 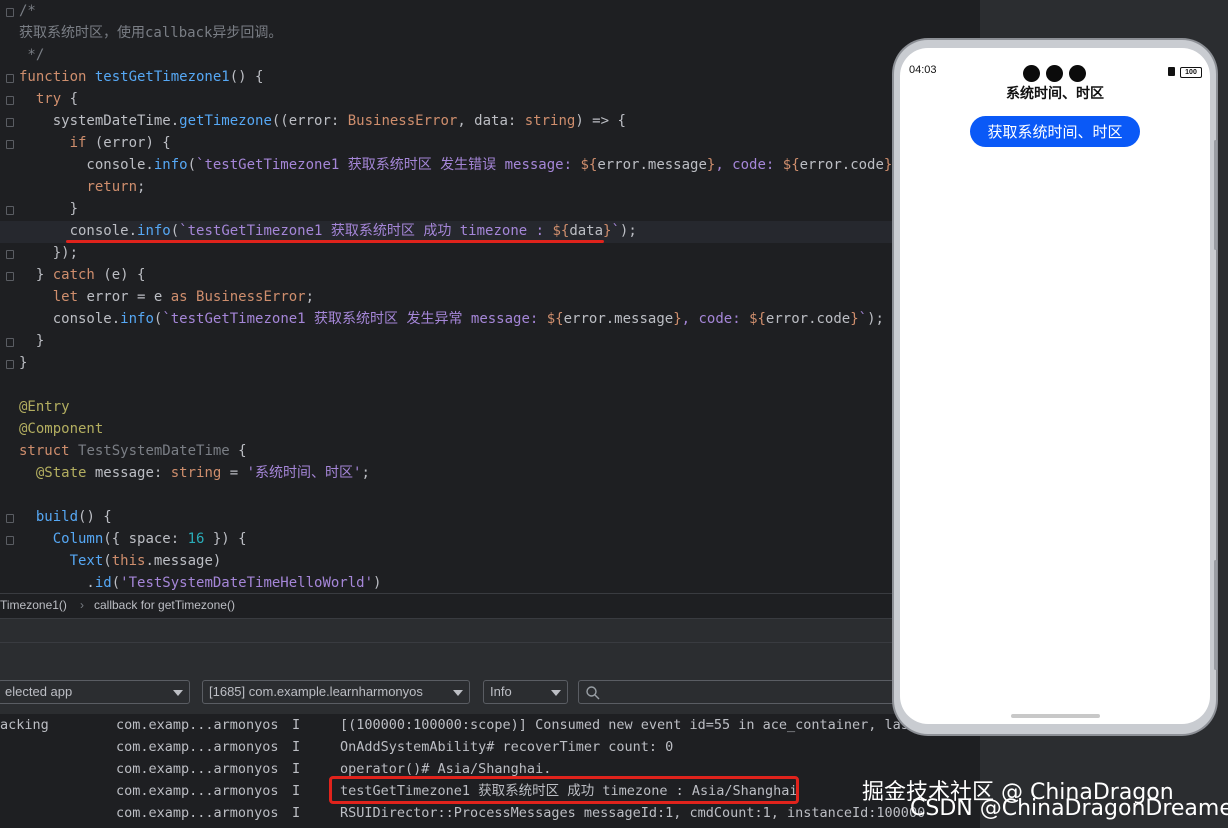 What do you see at coordinates (525, 692) in the screenshot?
I see `log-level-selector: Info` at bounding box center [525, 692].